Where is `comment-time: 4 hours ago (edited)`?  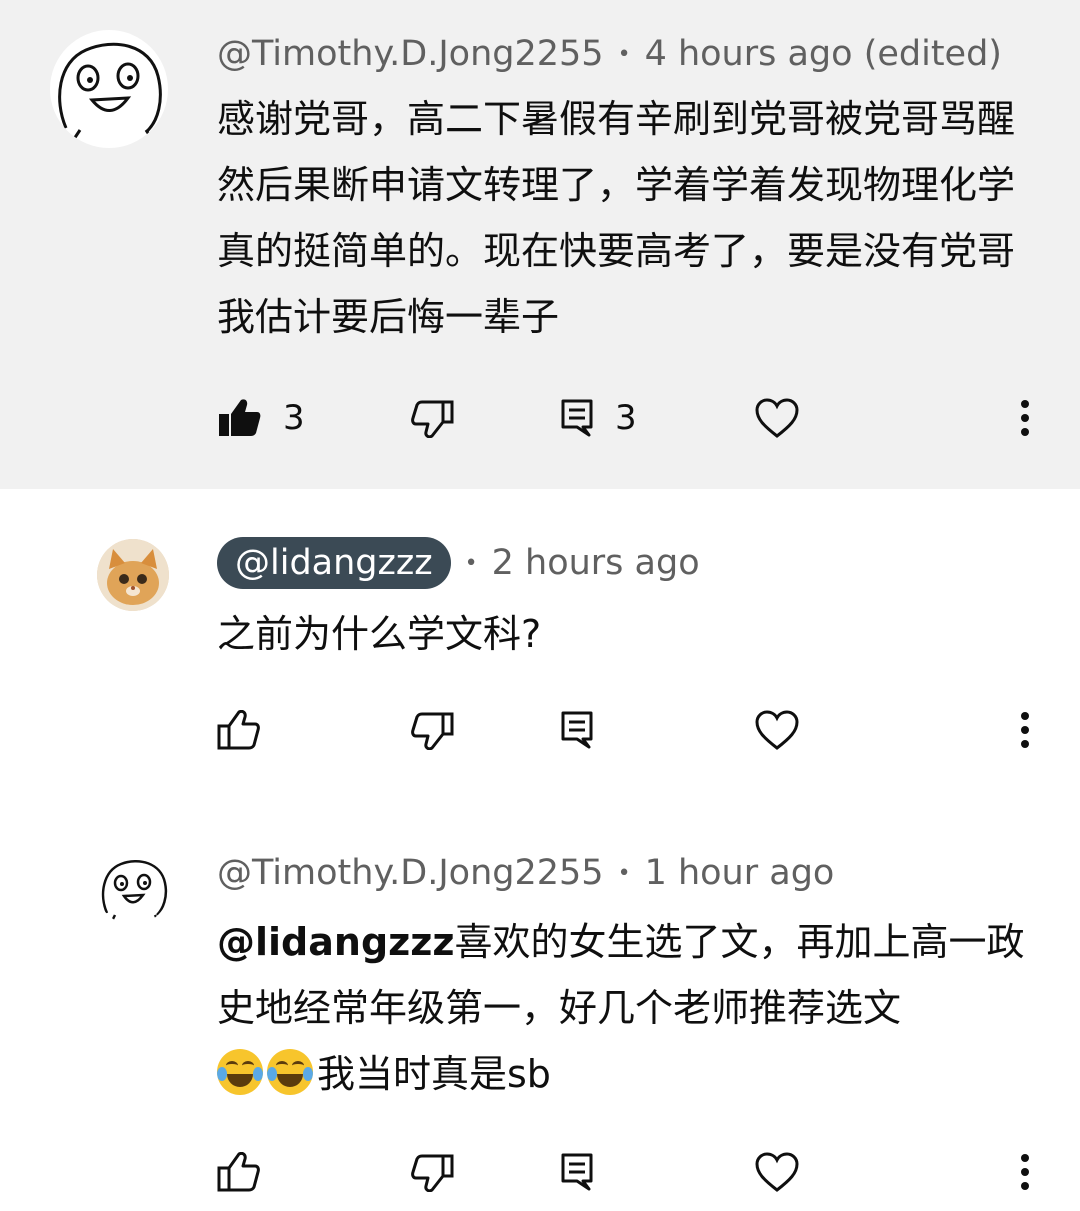
comment-time: 4 hours ago (edited) is located at coordinates (823, 54).